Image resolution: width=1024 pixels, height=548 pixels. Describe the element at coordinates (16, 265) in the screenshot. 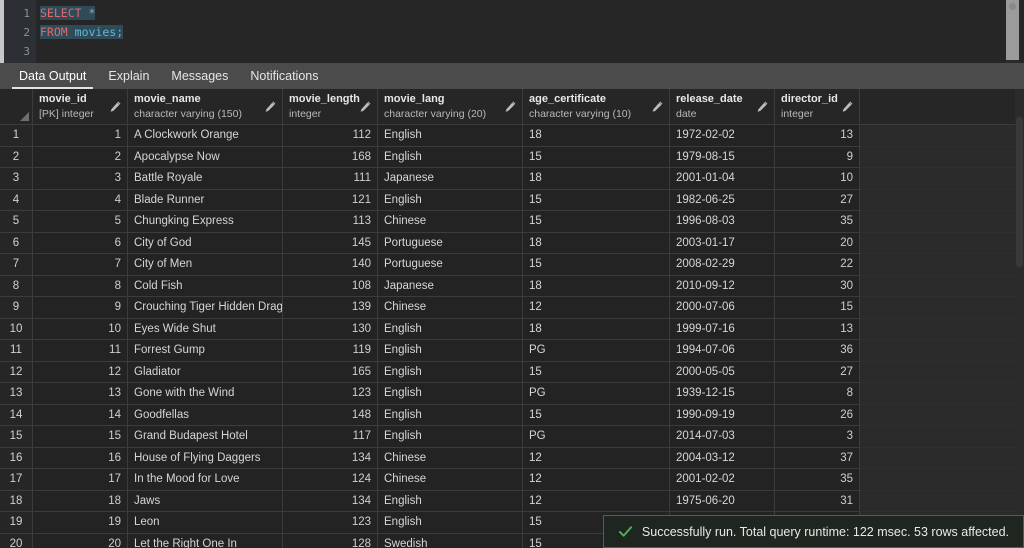

I see `row-number-cell: 7` at that location.